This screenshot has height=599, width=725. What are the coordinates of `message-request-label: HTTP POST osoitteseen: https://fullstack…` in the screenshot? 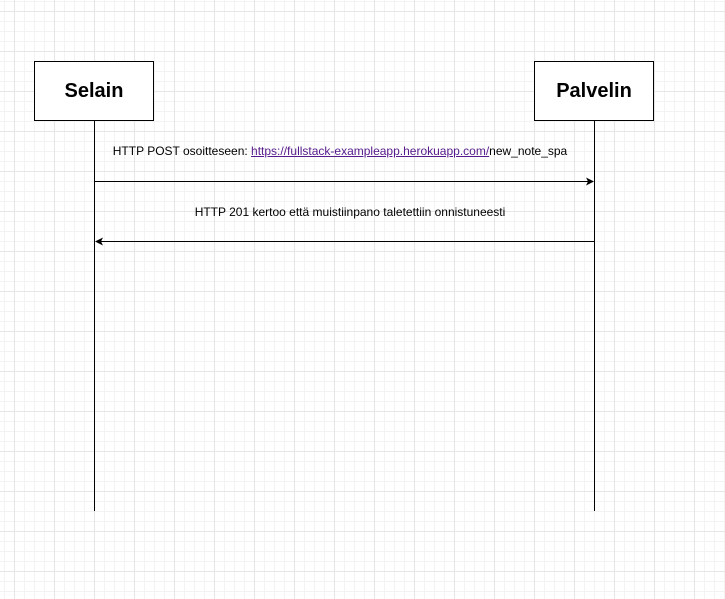 It's located at (340, 151).